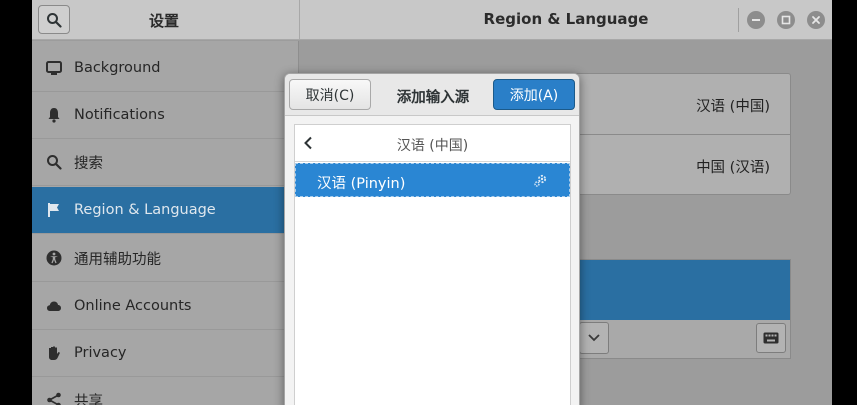 The height and width of the screenshot is (405, 857). What do you see at coordinates (165, 115) in the screenshot?
I see `sidebar-item-notifications: Notifications` at bounding box center [165, 115].